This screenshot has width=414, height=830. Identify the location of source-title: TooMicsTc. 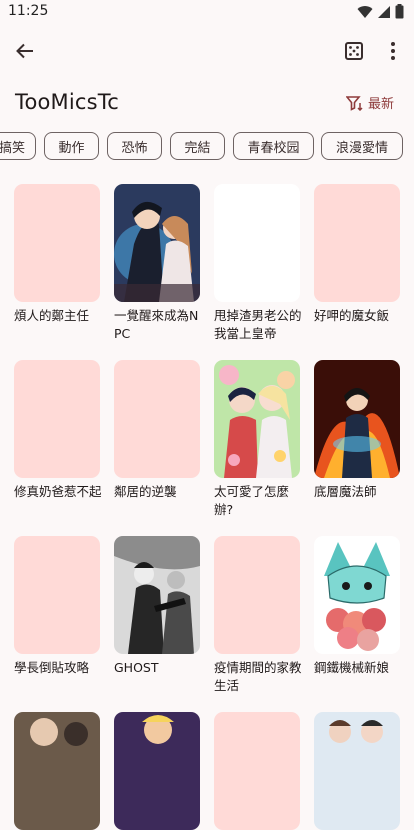
(67, 102).